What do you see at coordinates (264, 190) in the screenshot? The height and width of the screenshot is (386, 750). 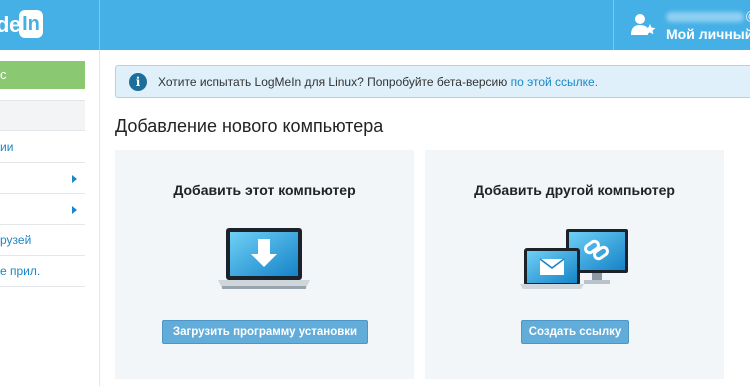 I see `card-title: Добавить этот компьютер` at bounding box center [264, 190].